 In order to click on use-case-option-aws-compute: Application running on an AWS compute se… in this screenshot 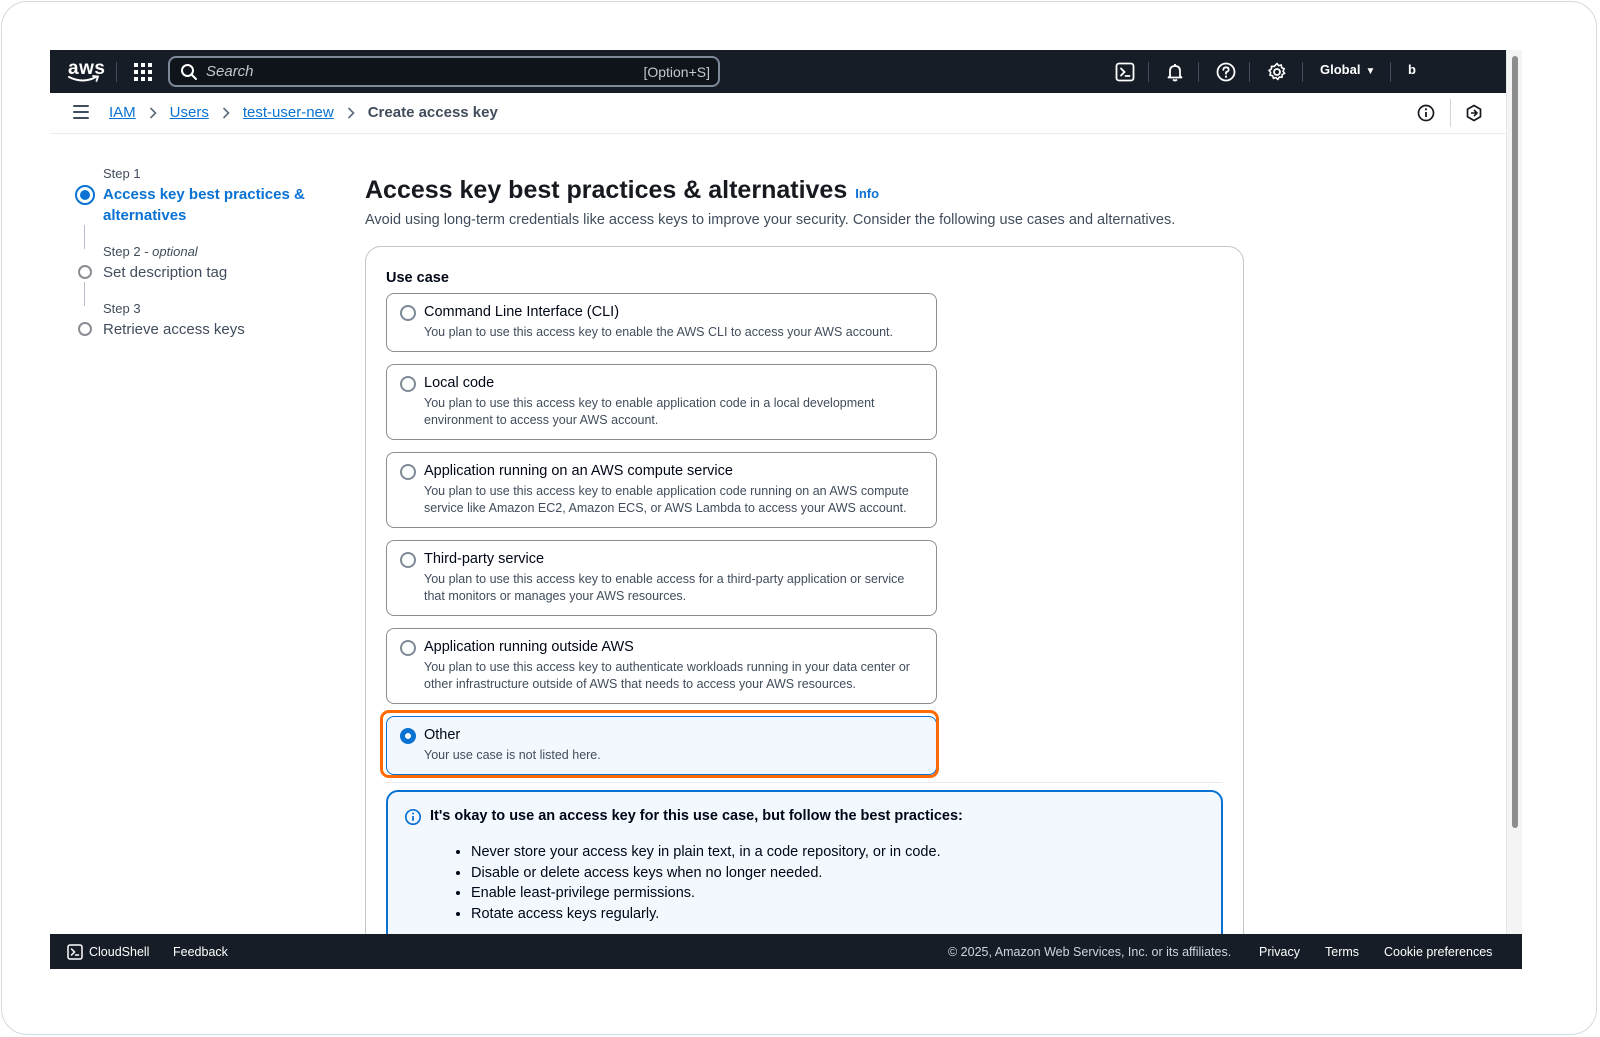, I will do `click(661, 490)`.